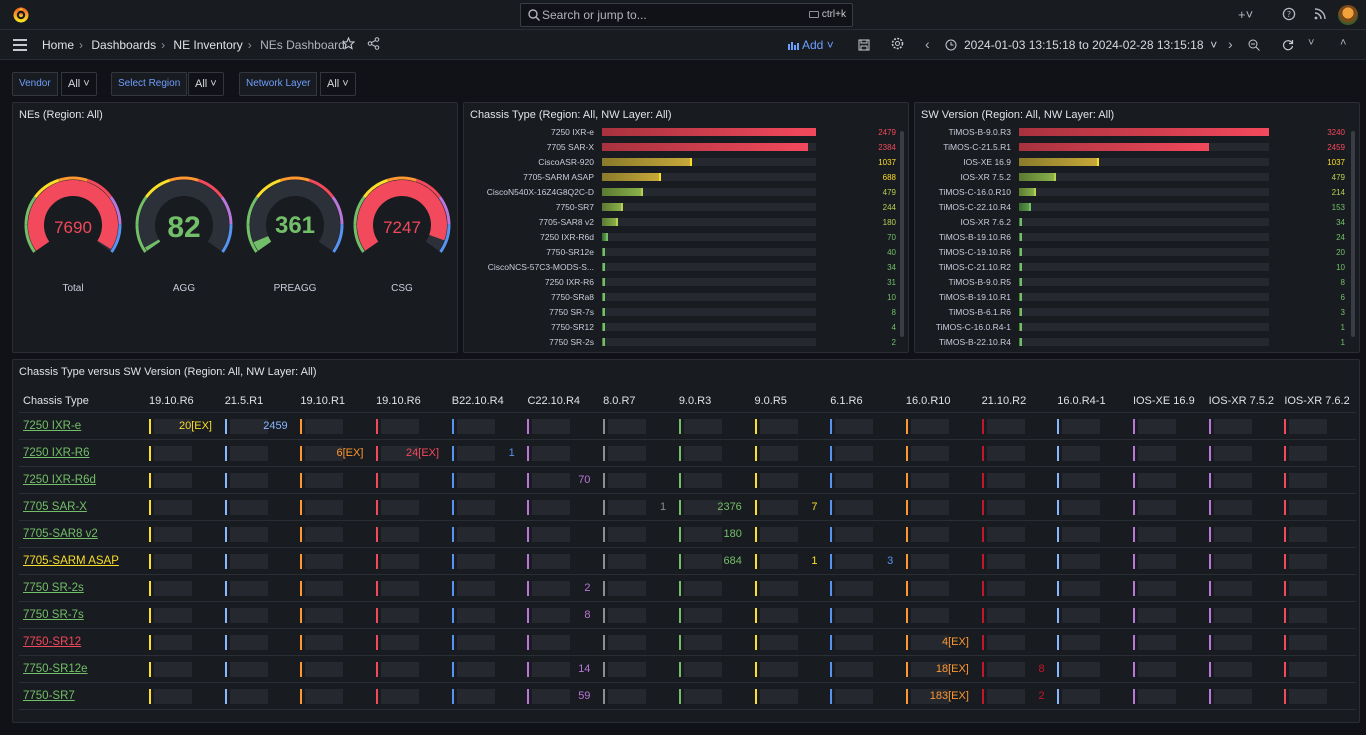 The height and width of the screenshot is (735, 1366). What do you see at coordinates (864, 401) in the screenshot?
I see `column-header: 6.1.R6` at bounding box center [864, 401].